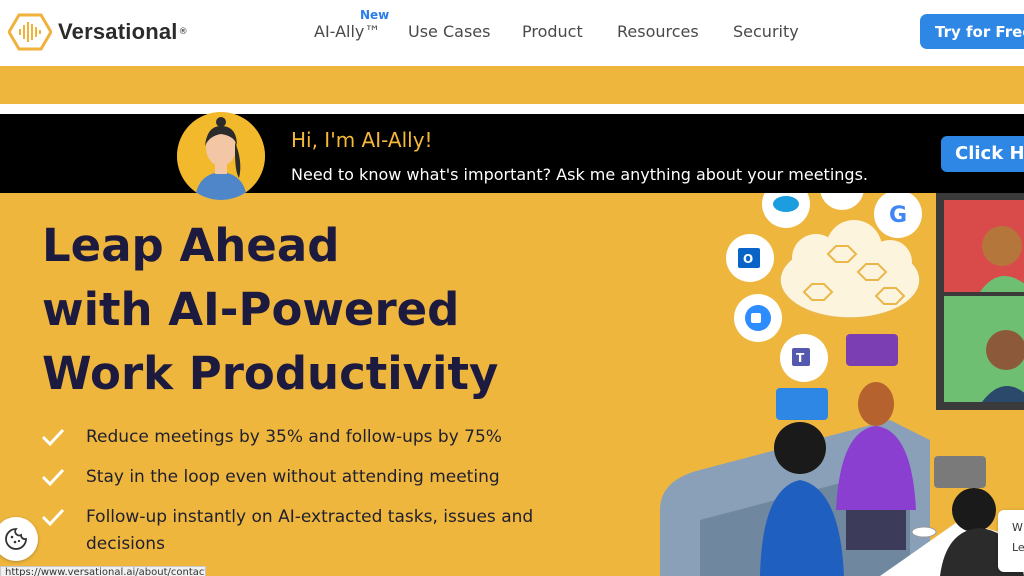 This screenshot has width=1024, height=576. What do you see at coordinates (748, 259) in the screenshot?
I see `svg-text: O` at bounding box center [748, 259].